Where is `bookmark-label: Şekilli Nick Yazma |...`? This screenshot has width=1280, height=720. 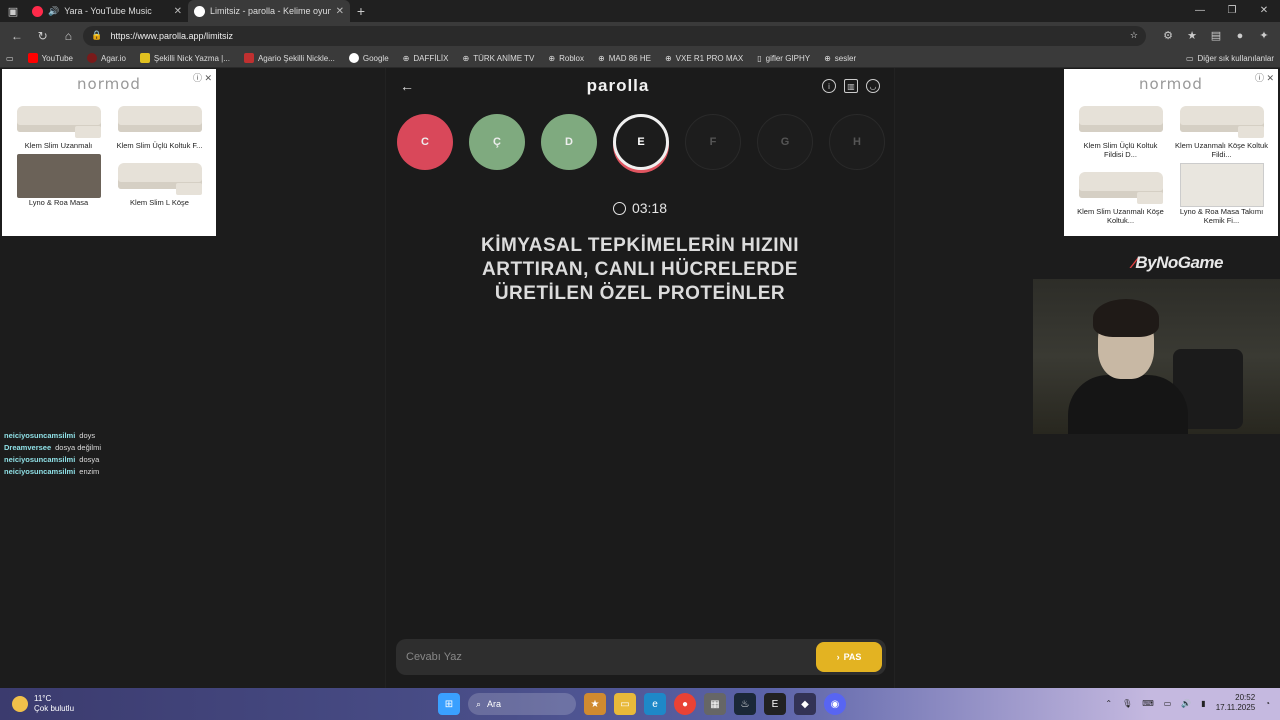 bookmark-label: Şekilli Nick Yazma |... is located at coordinates (191, 58).